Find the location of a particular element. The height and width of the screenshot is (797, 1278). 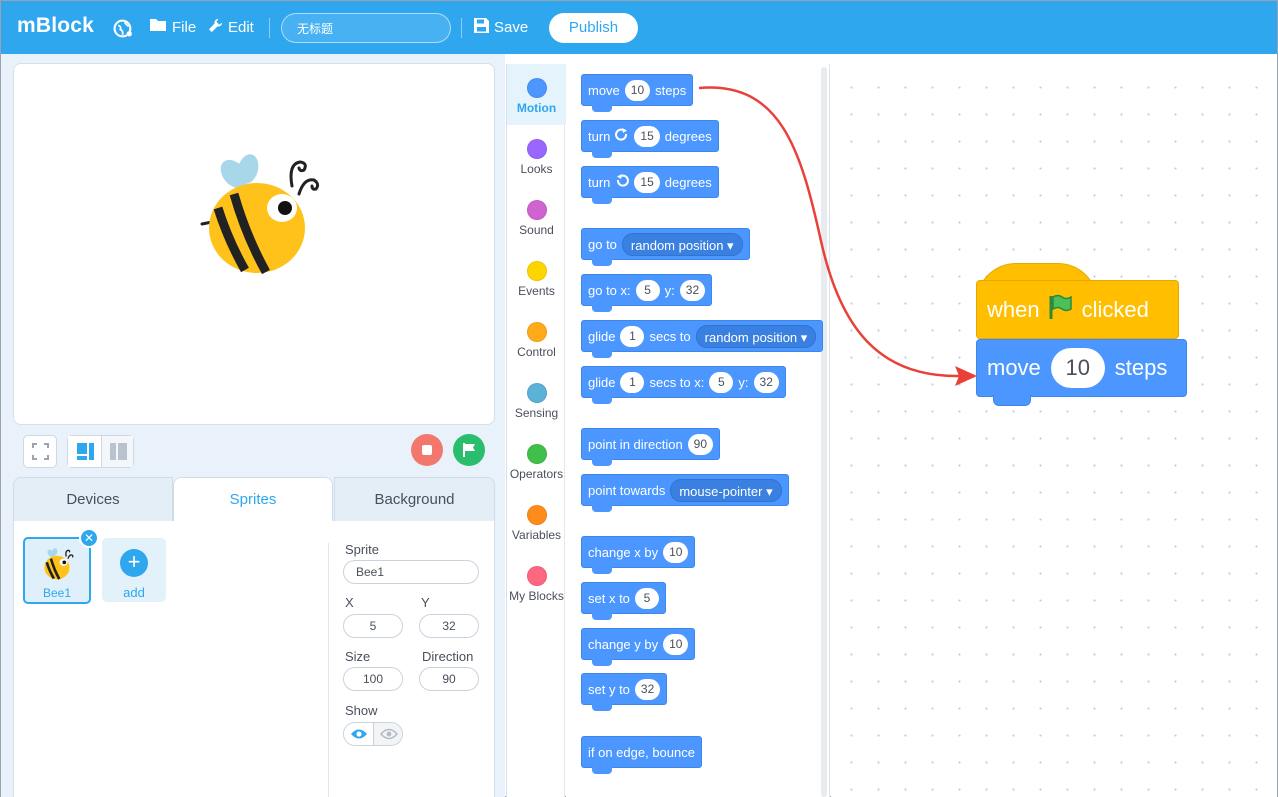

category-variables: Variables is located at coordinates (536, 521).